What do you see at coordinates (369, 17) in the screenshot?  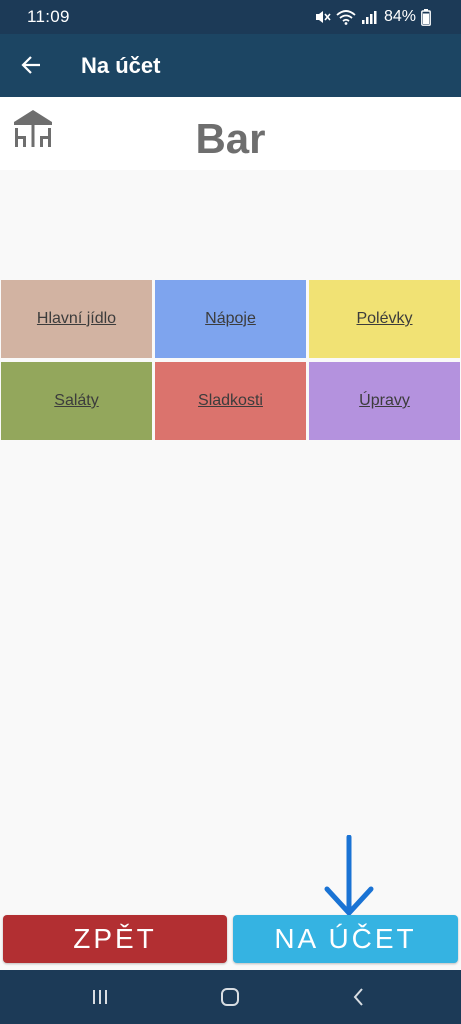 I see `signal-icon` at bounding box center [369, 17].